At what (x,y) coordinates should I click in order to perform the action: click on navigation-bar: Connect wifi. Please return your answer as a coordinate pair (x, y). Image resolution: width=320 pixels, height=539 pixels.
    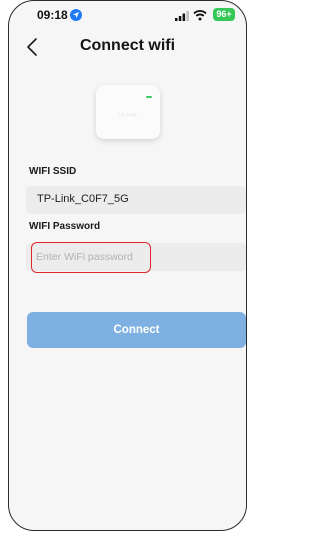
    Looking at the image, I should click on (127, 47).